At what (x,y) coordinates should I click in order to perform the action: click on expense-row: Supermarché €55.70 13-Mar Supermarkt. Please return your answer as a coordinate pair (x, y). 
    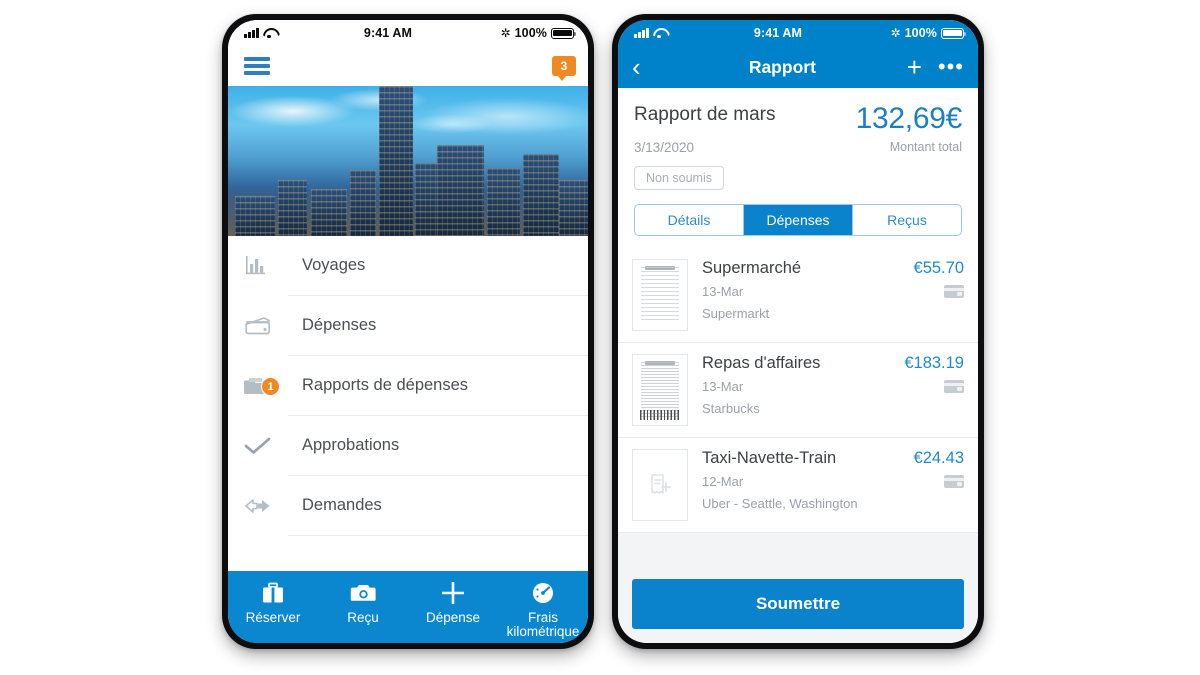
    Looking at the image, I should click on (798, 295).